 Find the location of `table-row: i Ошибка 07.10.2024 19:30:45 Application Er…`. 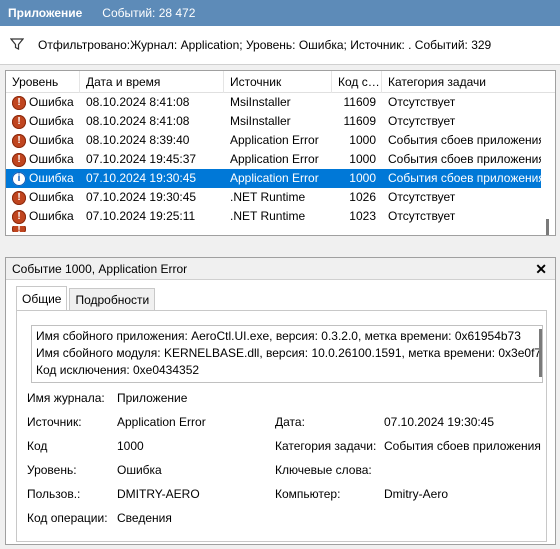

table-row: i Ошибка 07.10.2024 19:30:45 Application Er… is located at coordinates (274, 178).